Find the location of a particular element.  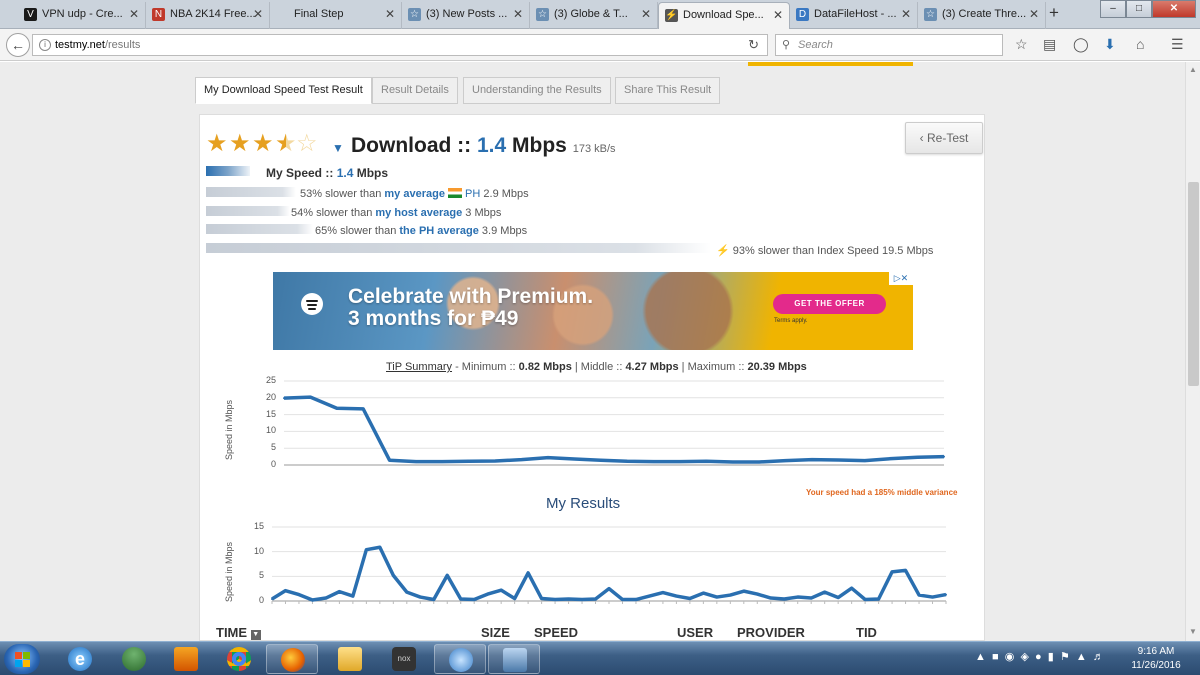

ad-choices-close-icon: ▷✕ is located at coordinates (901, 278).